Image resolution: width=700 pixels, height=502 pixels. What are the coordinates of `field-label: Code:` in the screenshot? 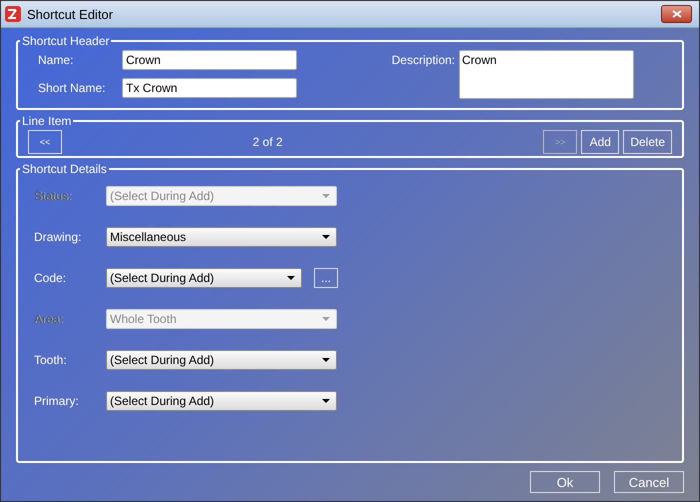 It's located at (50, 278).